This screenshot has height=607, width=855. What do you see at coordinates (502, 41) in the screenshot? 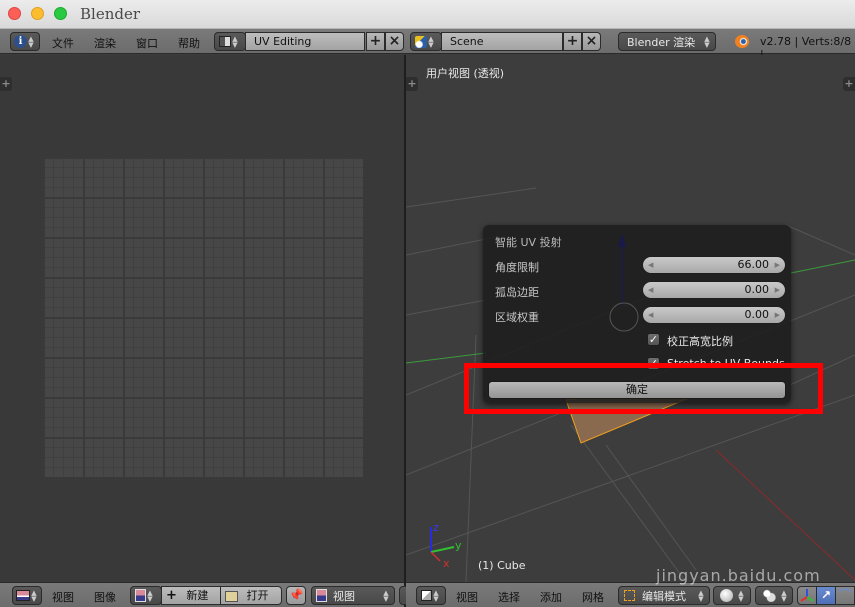
I see `scene-name: Scene` at bounding box center [502, 41].